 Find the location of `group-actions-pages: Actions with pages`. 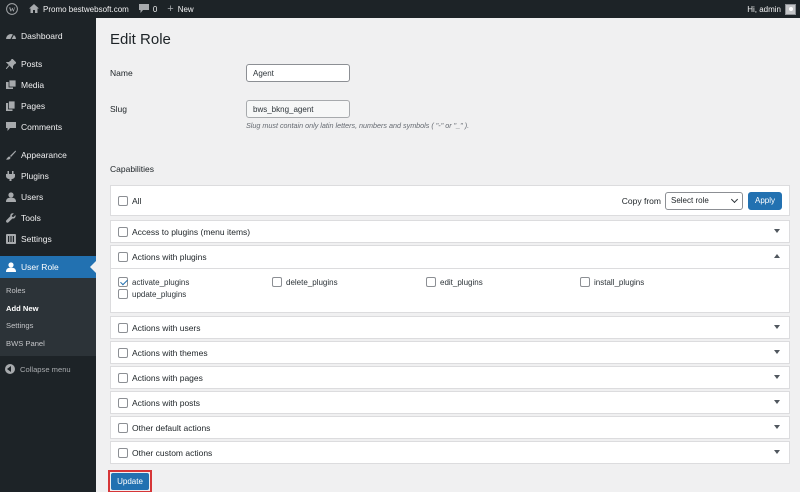

group-actions-pages: Actions with pages is located at coordinates (450, 377).